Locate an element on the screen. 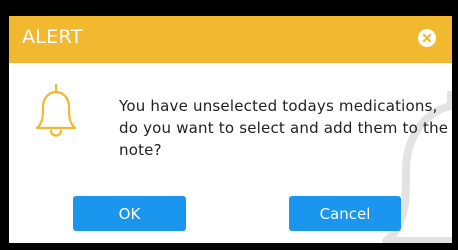 The image size is (458, 250). dialog-title: ALERT is located at coordinates (52, 37).